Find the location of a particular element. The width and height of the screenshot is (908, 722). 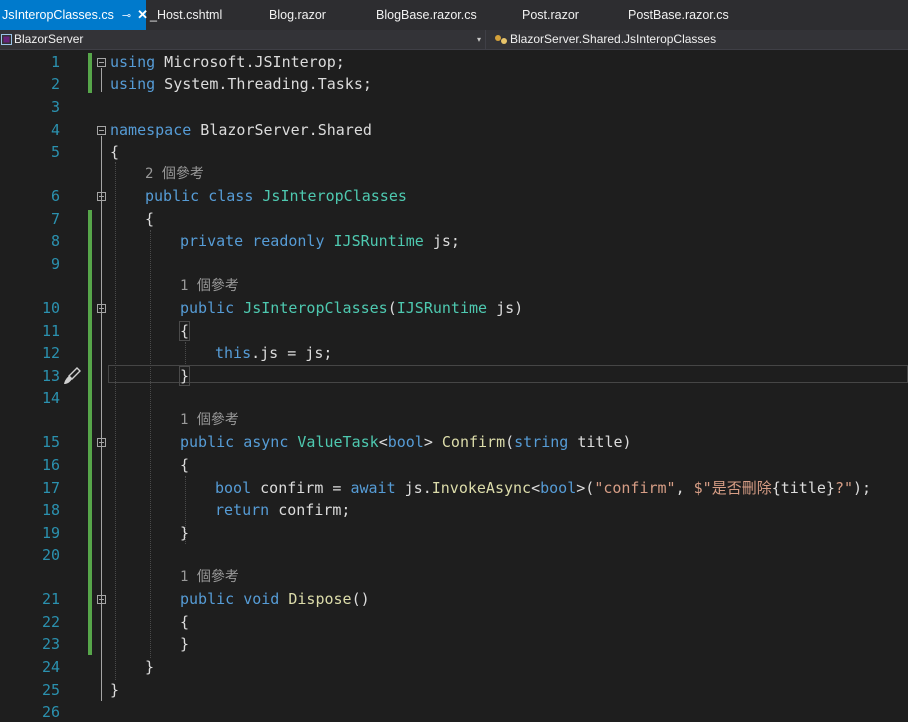

code-line-8: private readonly IJSRuntime js; is located at coordinates (320, 241).